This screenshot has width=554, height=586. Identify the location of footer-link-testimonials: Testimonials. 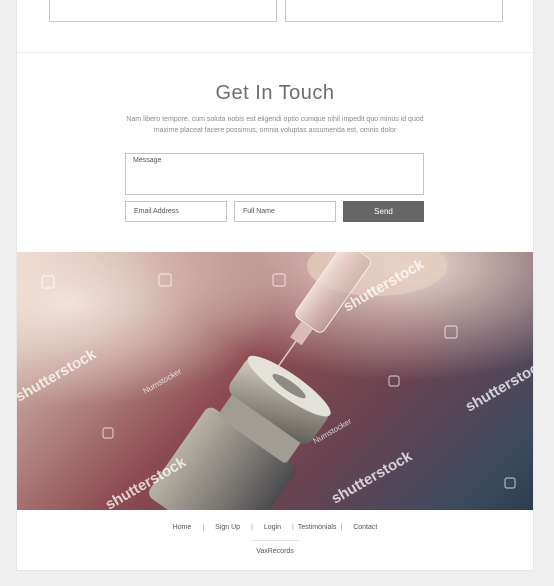
(317, 527).